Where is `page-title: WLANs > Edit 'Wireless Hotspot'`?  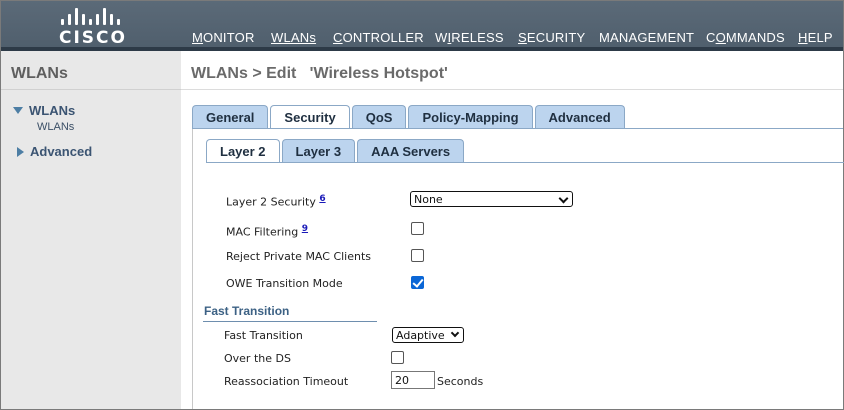
page-title: WLANs > Edit 'Wireless Hotspot' is located at coordinates (319, 73).